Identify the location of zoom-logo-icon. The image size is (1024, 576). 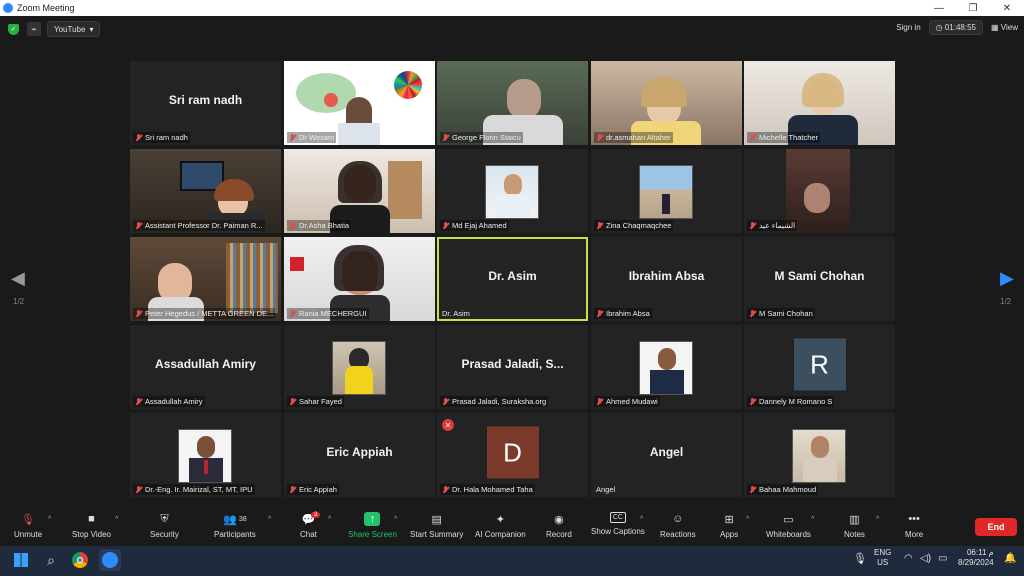
(8, 8).